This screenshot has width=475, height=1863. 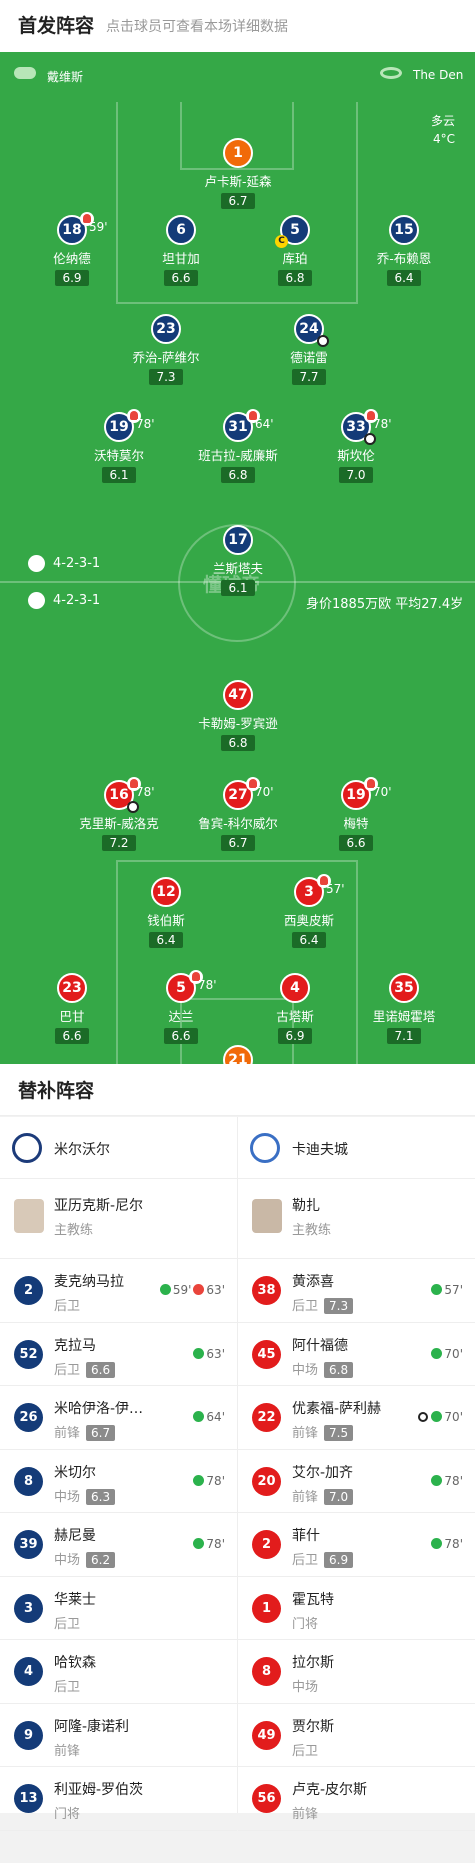 I want to click on player-number: 19, so click(x=356, y=795).